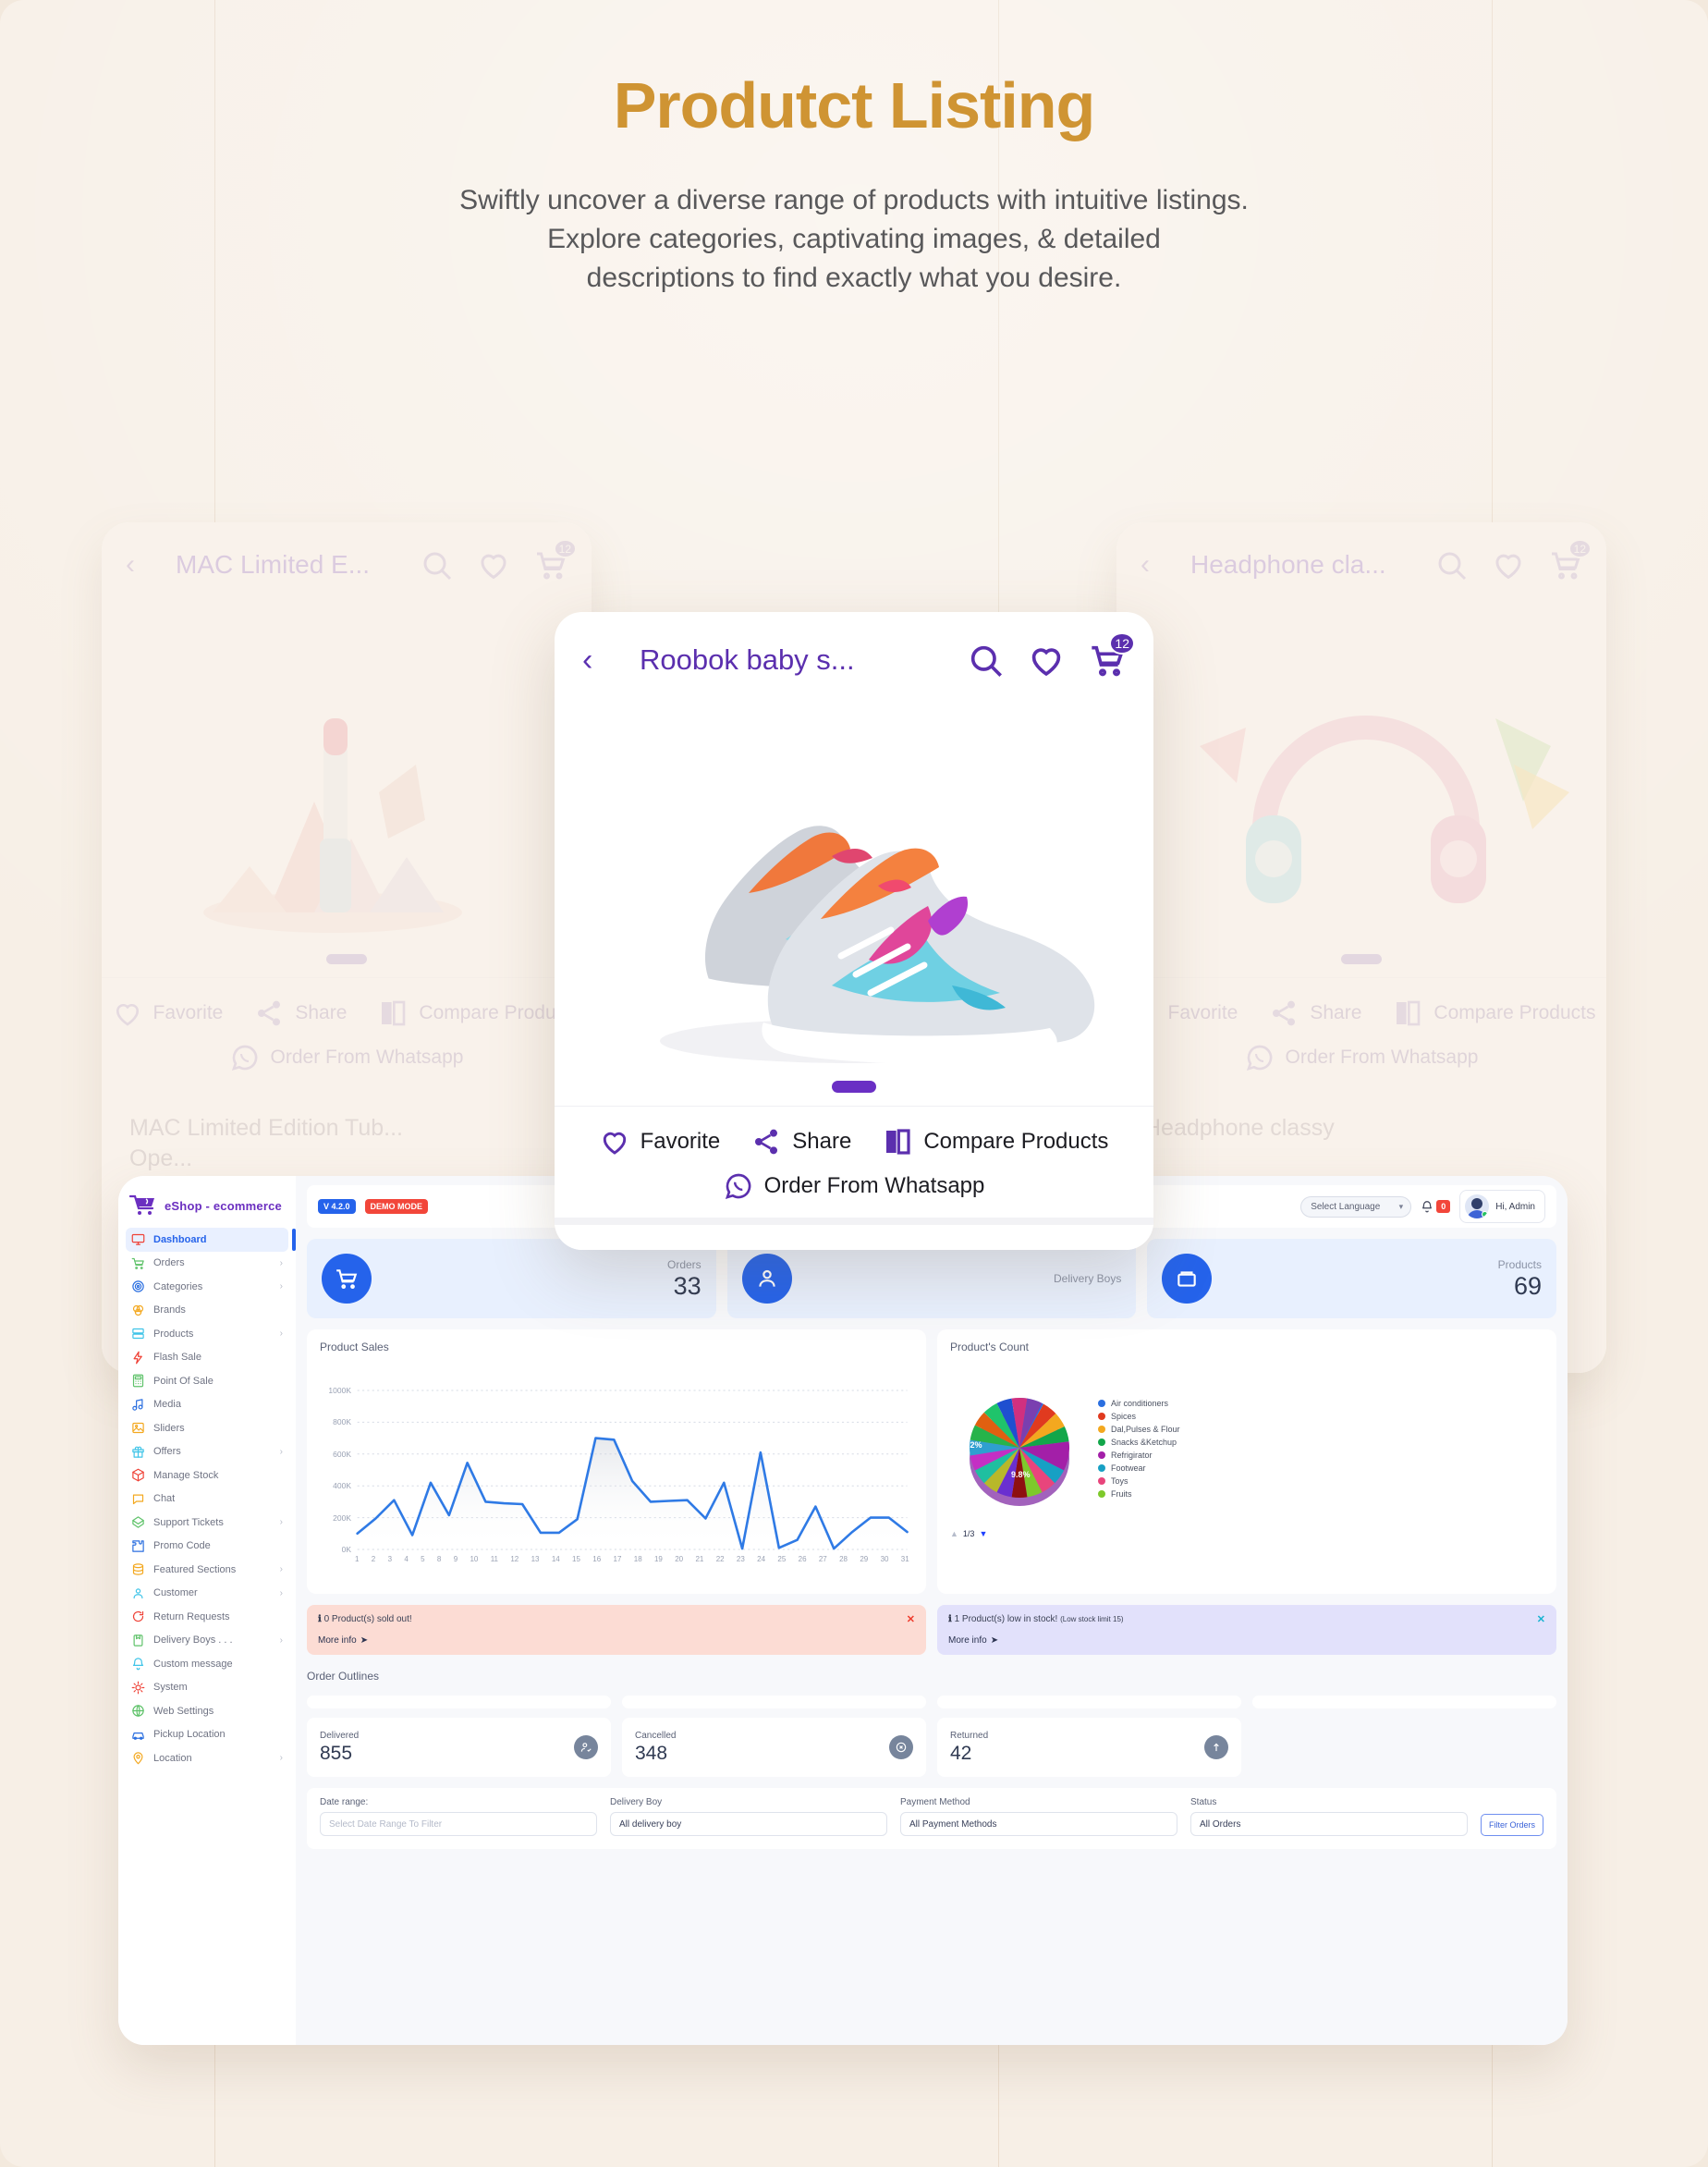 Image resolution: width=1708 pixels, height=2167 pixels. Describe the element at coordinates (188, 1012) in the screenshot. I see `favorite-label: Favorite` at that location.